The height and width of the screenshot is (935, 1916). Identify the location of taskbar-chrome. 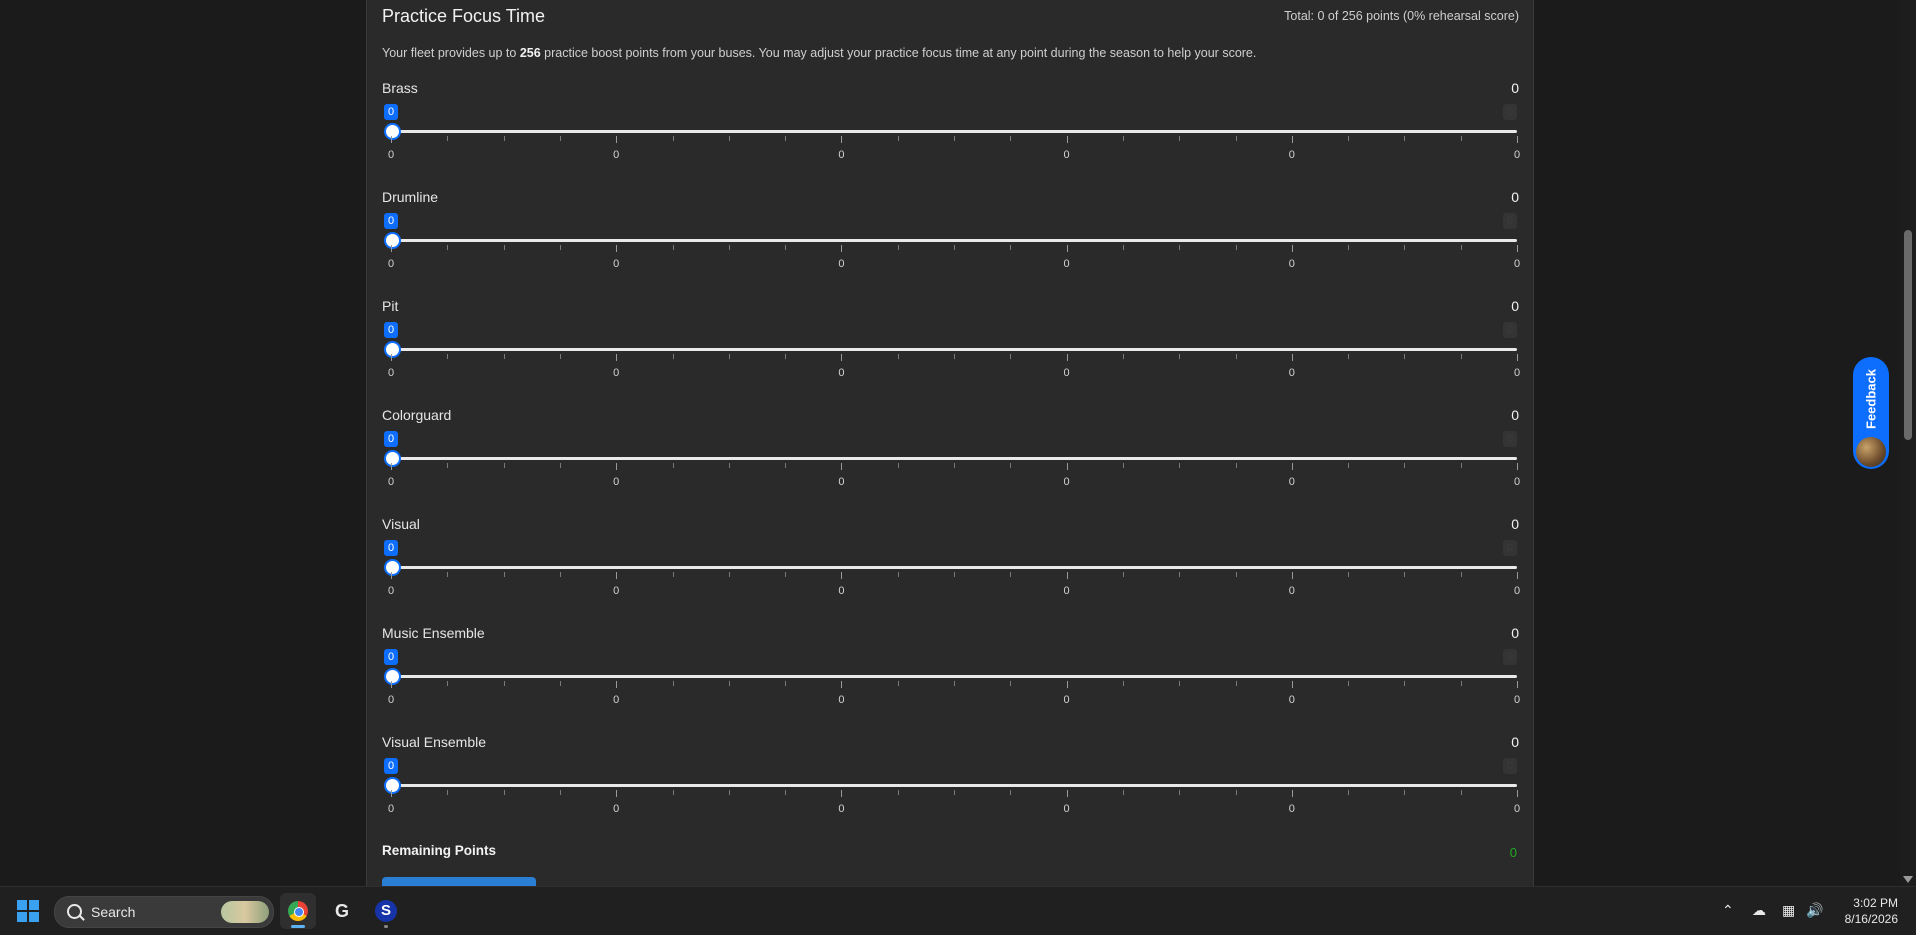
(298, 911).